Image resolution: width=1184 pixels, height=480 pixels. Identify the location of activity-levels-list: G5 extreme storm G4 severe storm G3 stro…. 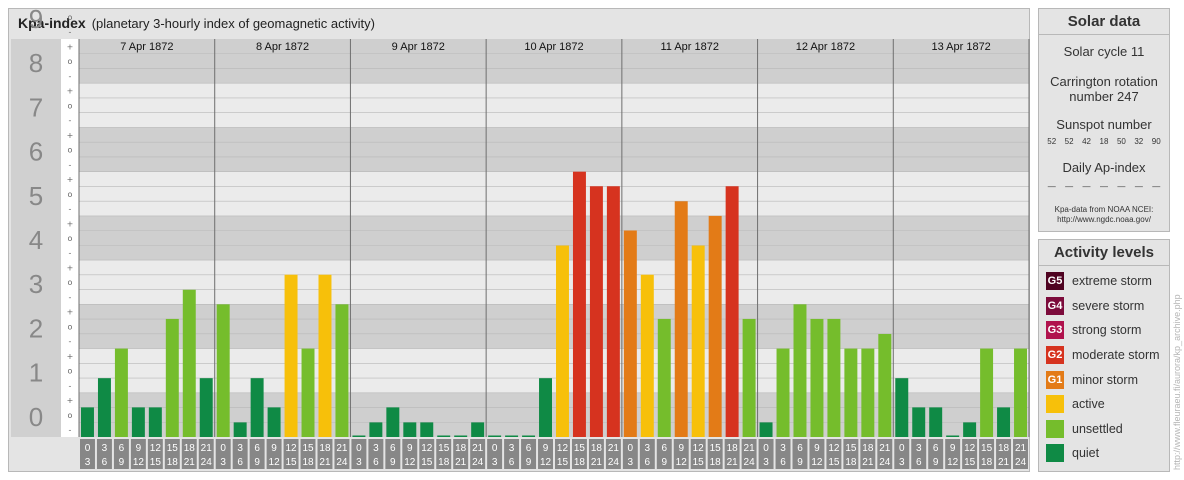
(1104, 366).